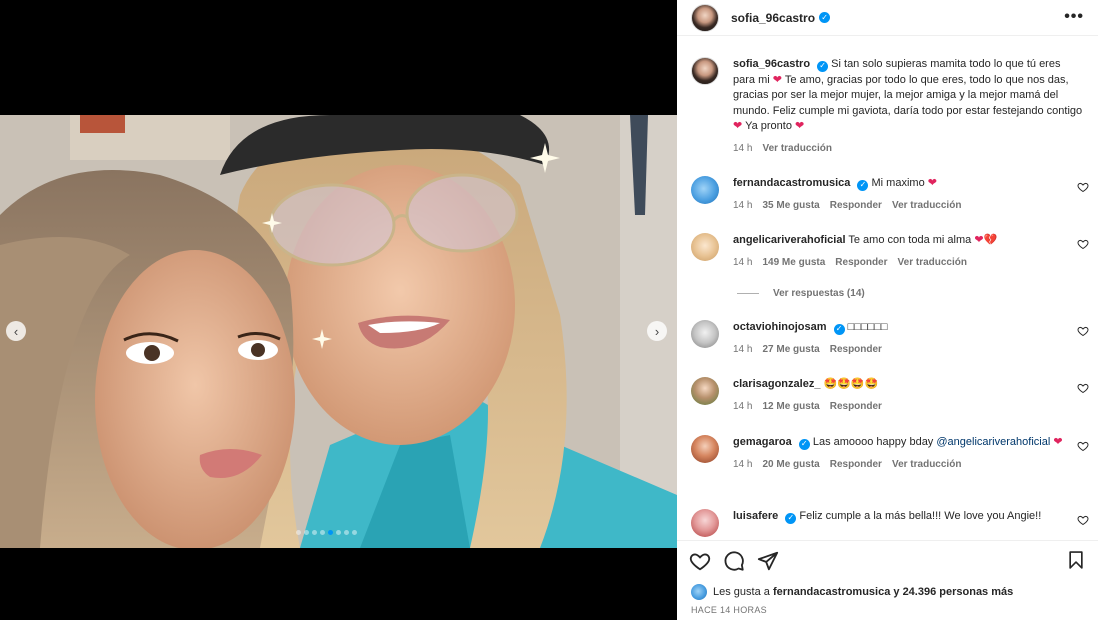  I want to click on caption-avatar, so click(705, 71).